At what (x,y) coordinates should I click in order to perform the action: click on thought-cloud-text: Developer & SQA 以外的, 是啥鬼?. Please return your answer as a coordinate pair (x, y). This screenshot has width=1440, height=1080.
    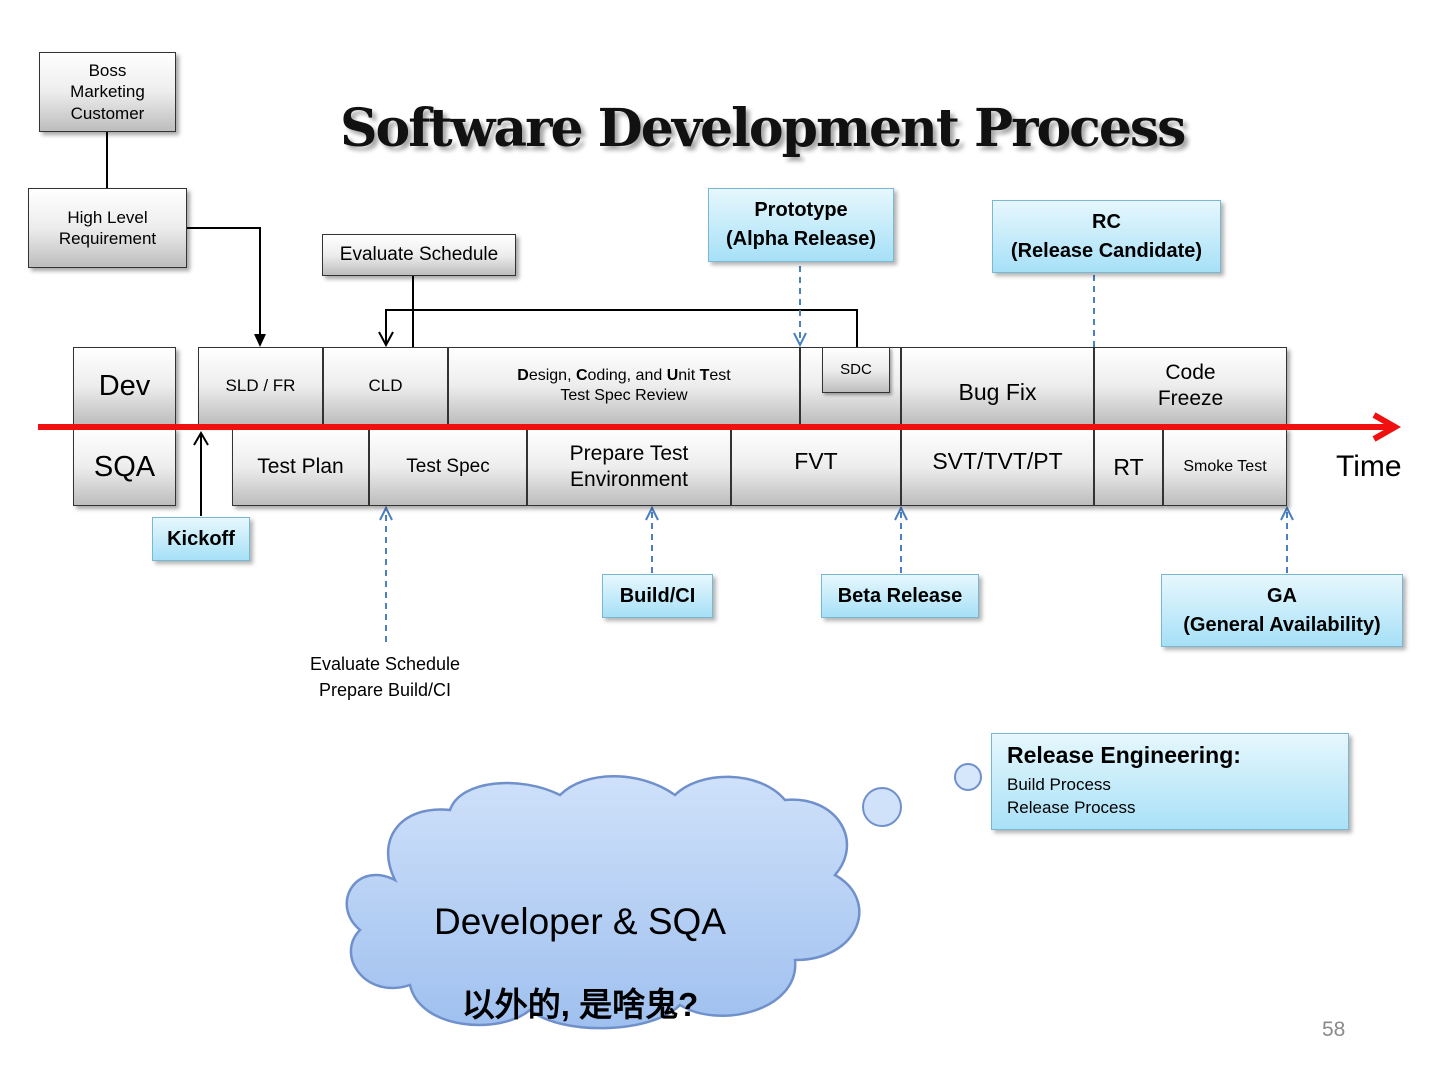
    Looking at the image, I should click on (580, 962).